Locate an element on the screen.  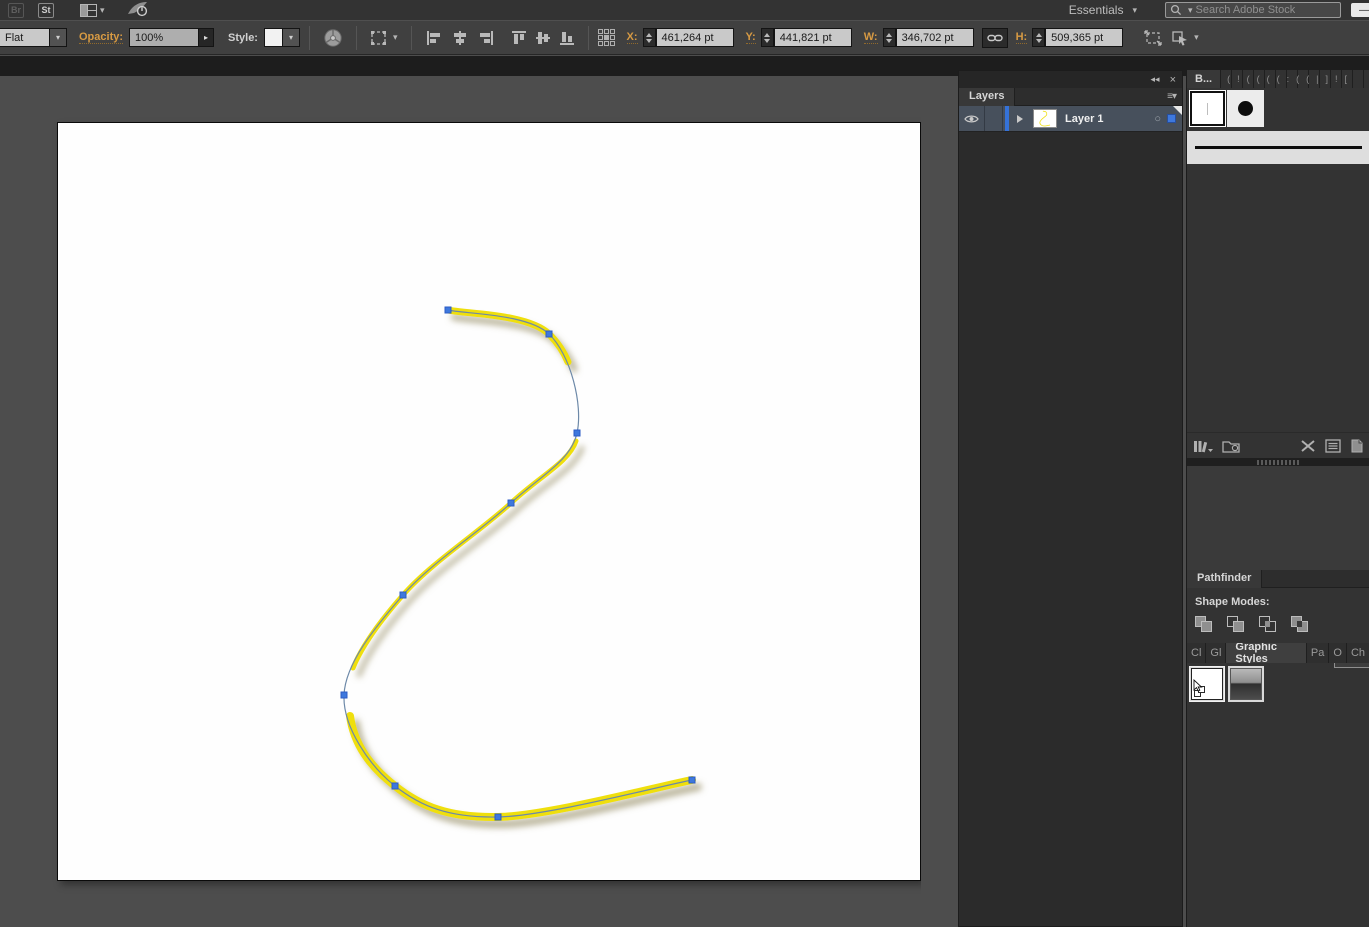
target-circle-icon: ○ is located at coordinates (1157, 119).